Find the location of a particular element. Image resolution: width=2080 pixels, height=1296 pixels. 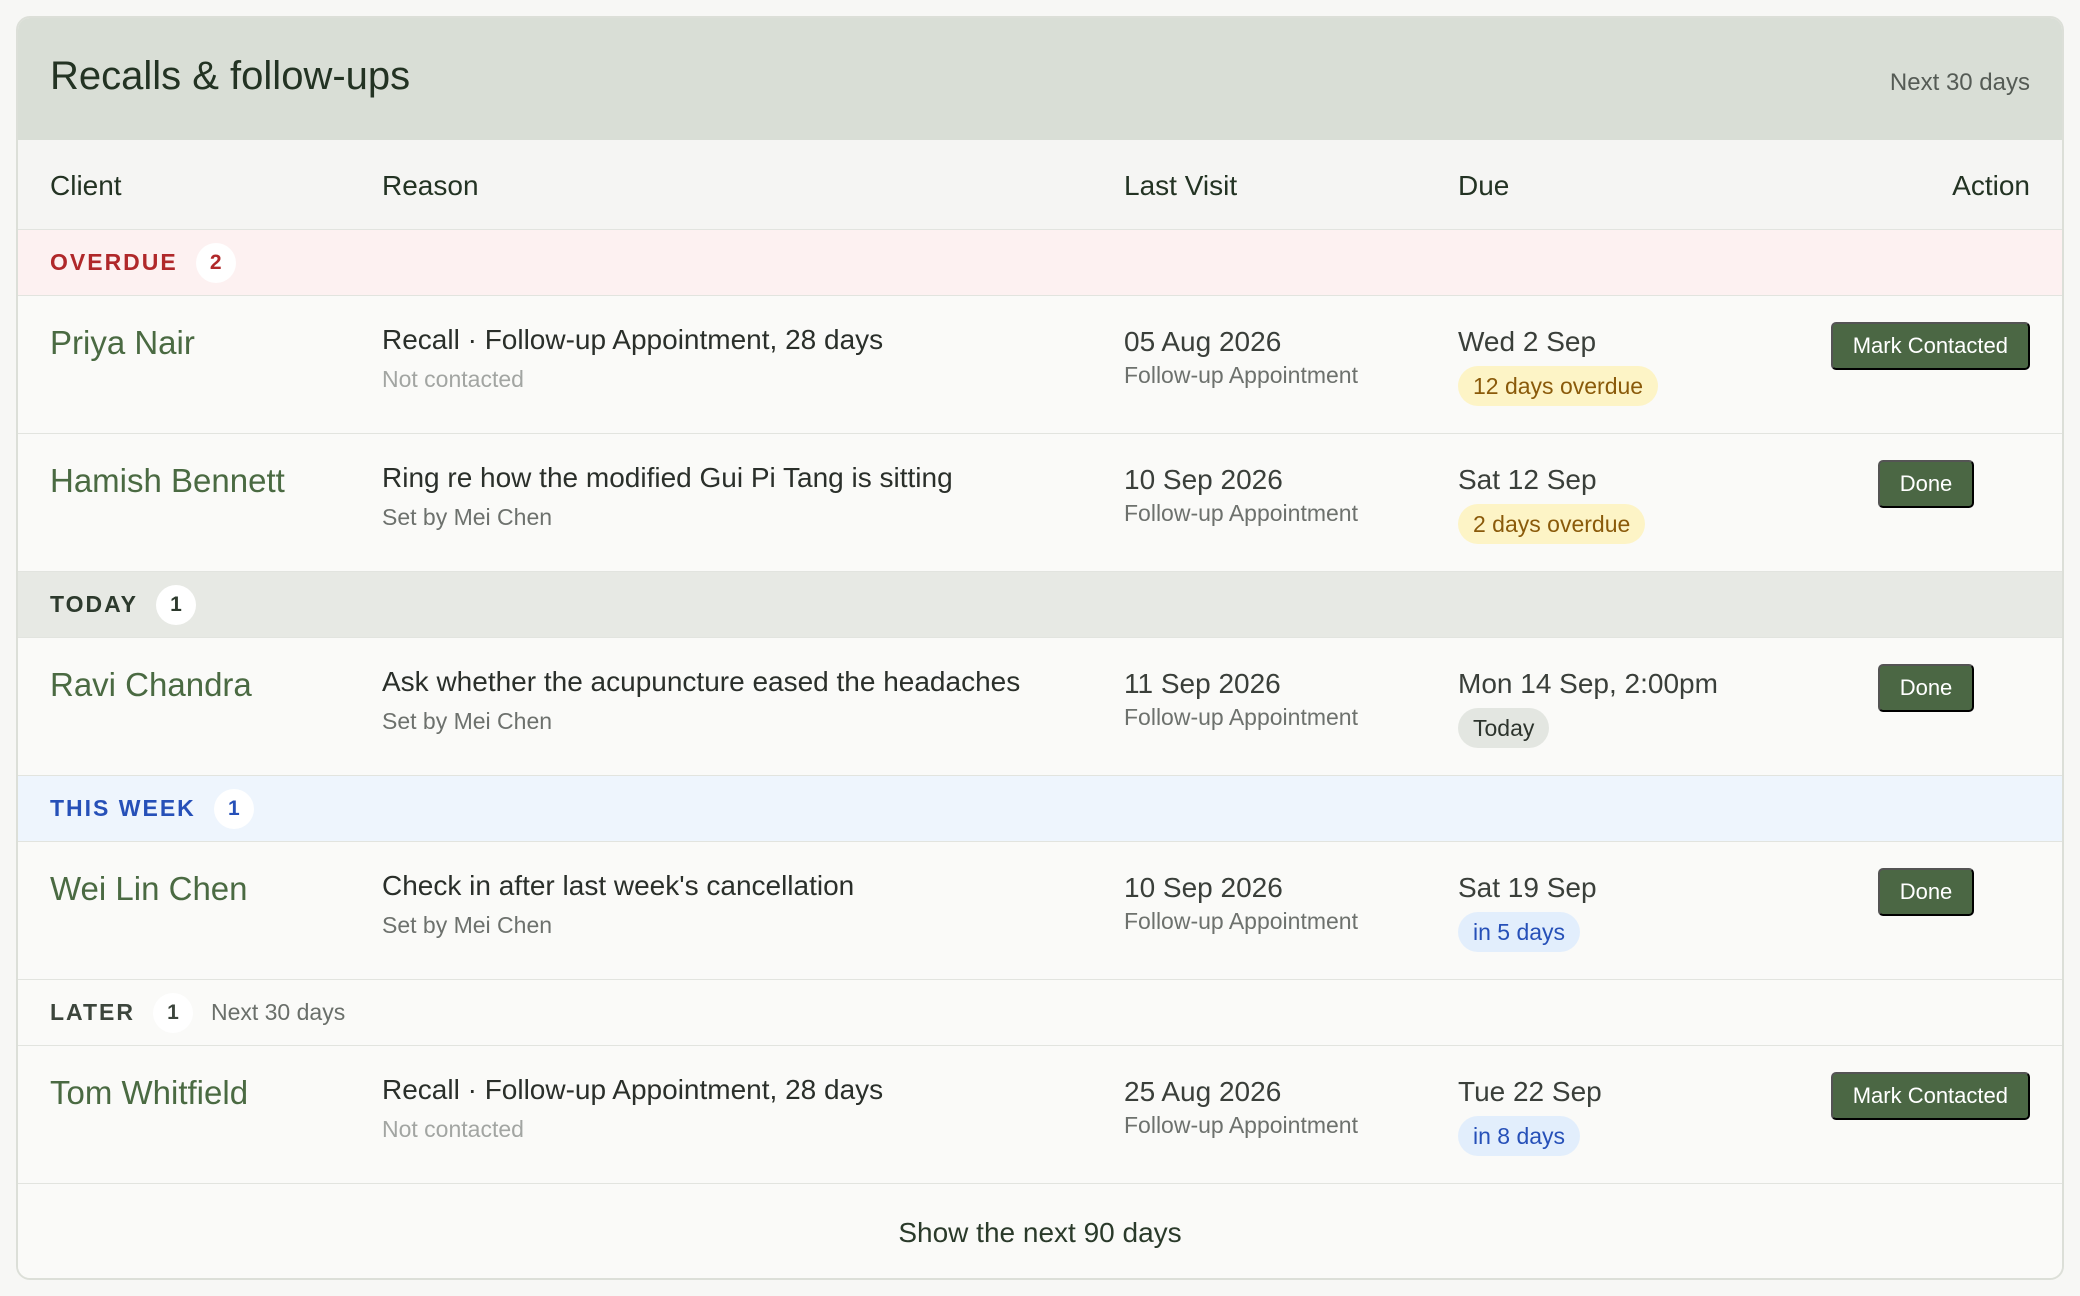

table-header: Client Reason Last Visit Due Action is located at coordinates (1040, 185).